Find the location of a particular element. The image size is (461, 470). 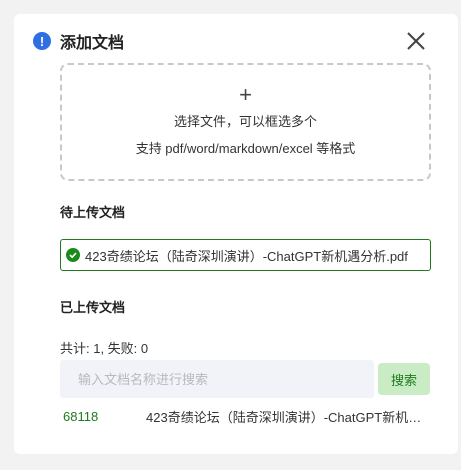

dropzone-instruction: 选择文件，可以框选多个 is located at coordinates (245, 121).